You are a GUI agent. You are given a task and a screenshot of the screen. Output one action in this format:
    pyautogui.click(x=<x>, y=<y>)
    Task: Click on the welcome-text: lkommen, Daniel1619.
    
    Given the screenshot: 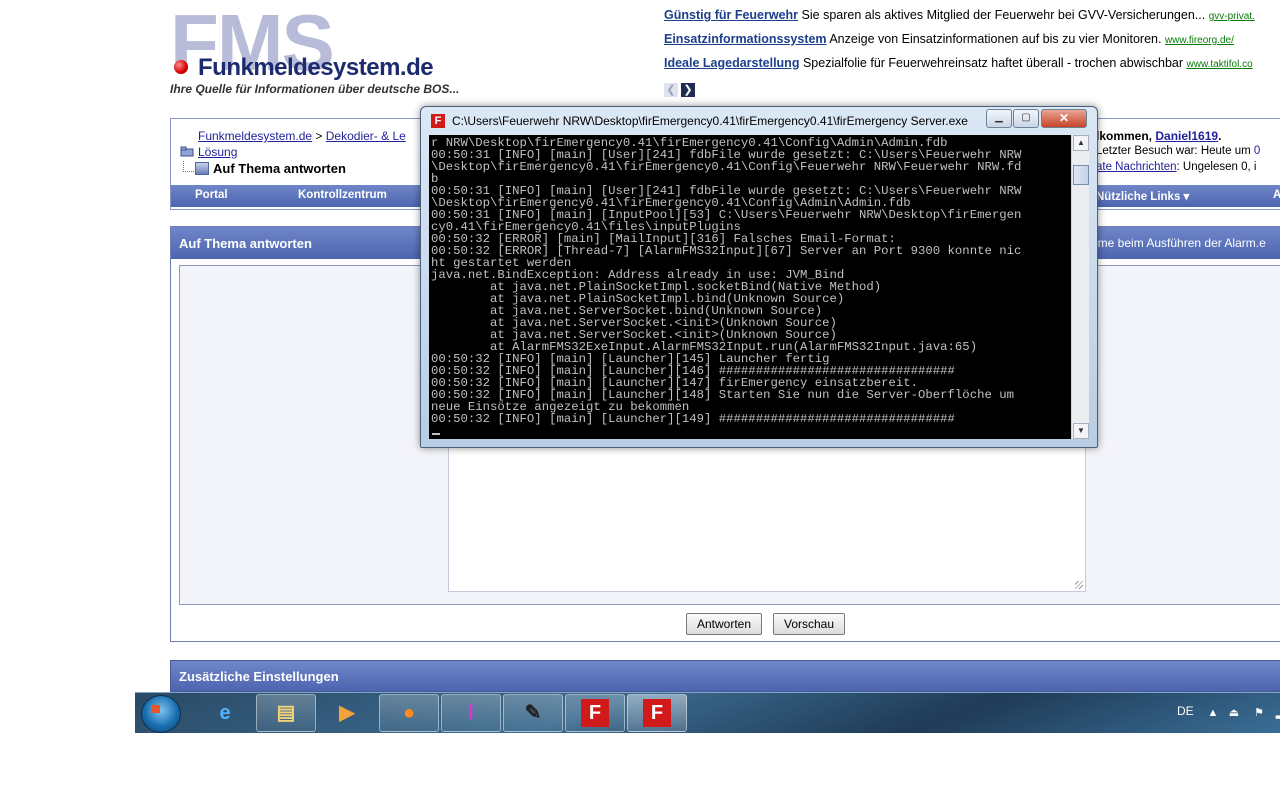 What is the action you would take?
    pyautogui.click(x=1158, y=136)
    